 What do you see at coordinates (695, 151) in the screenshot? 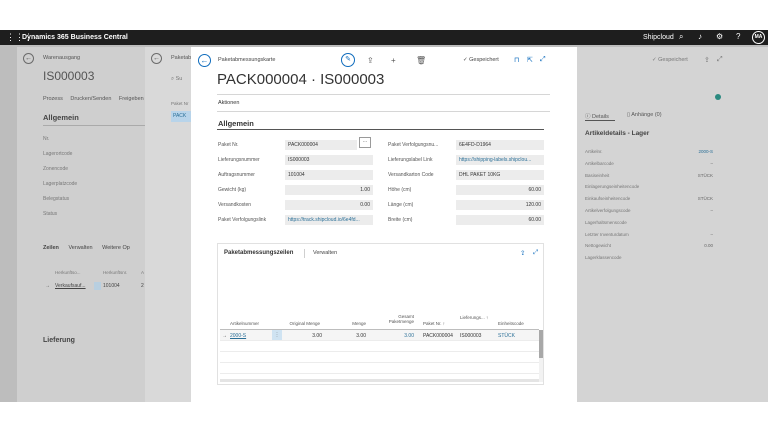
I see `factbox-field-value: 2000-S` at bounding box center [695, 151].